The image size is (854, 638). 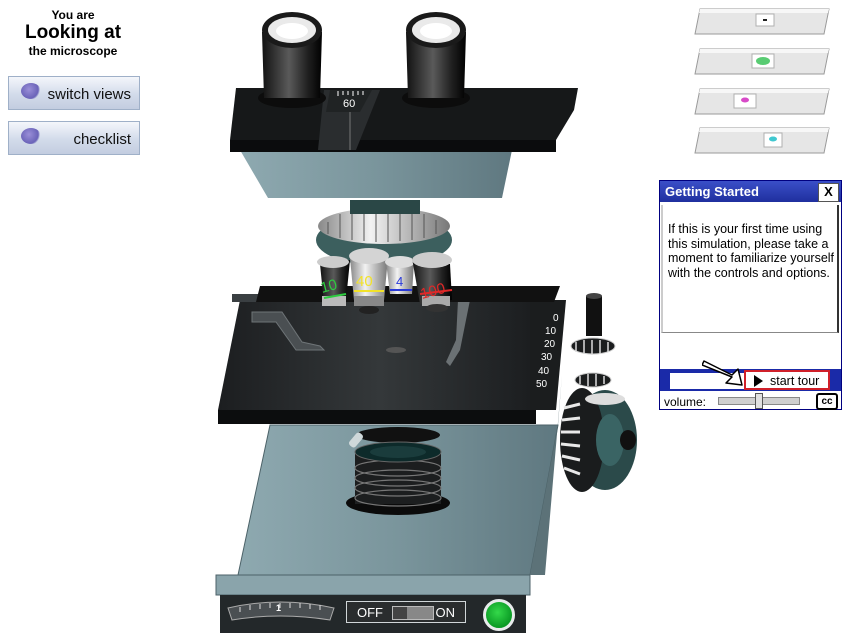 I want to click on switch-knob, so click(x=400, y=613).